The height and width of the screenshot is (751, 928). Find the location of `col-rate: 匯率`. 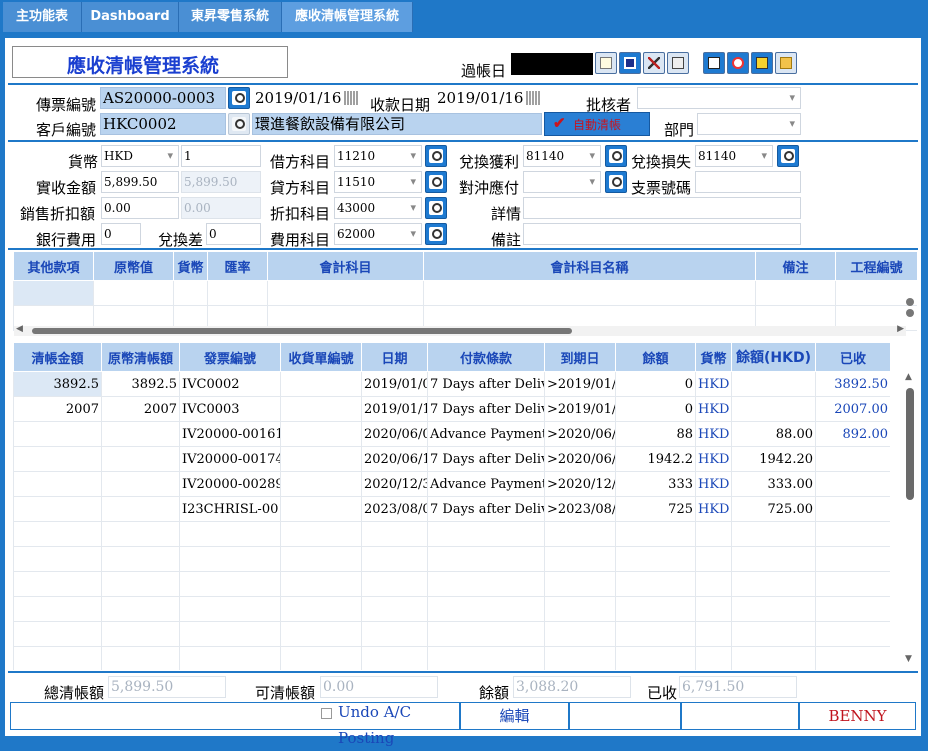

col-rate: 匯率 is located at coordinates (237, 266).